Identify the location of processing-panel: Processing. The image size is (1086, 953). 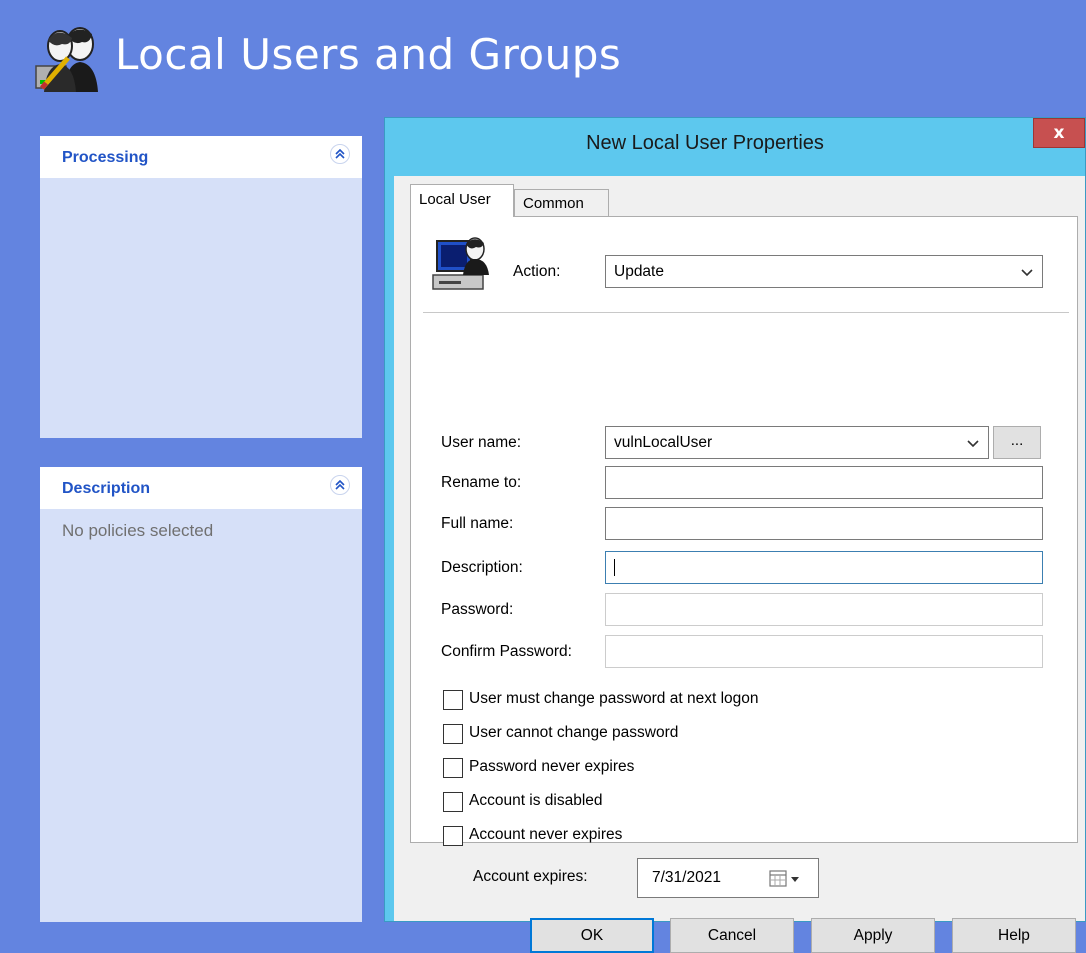
(201, 287).